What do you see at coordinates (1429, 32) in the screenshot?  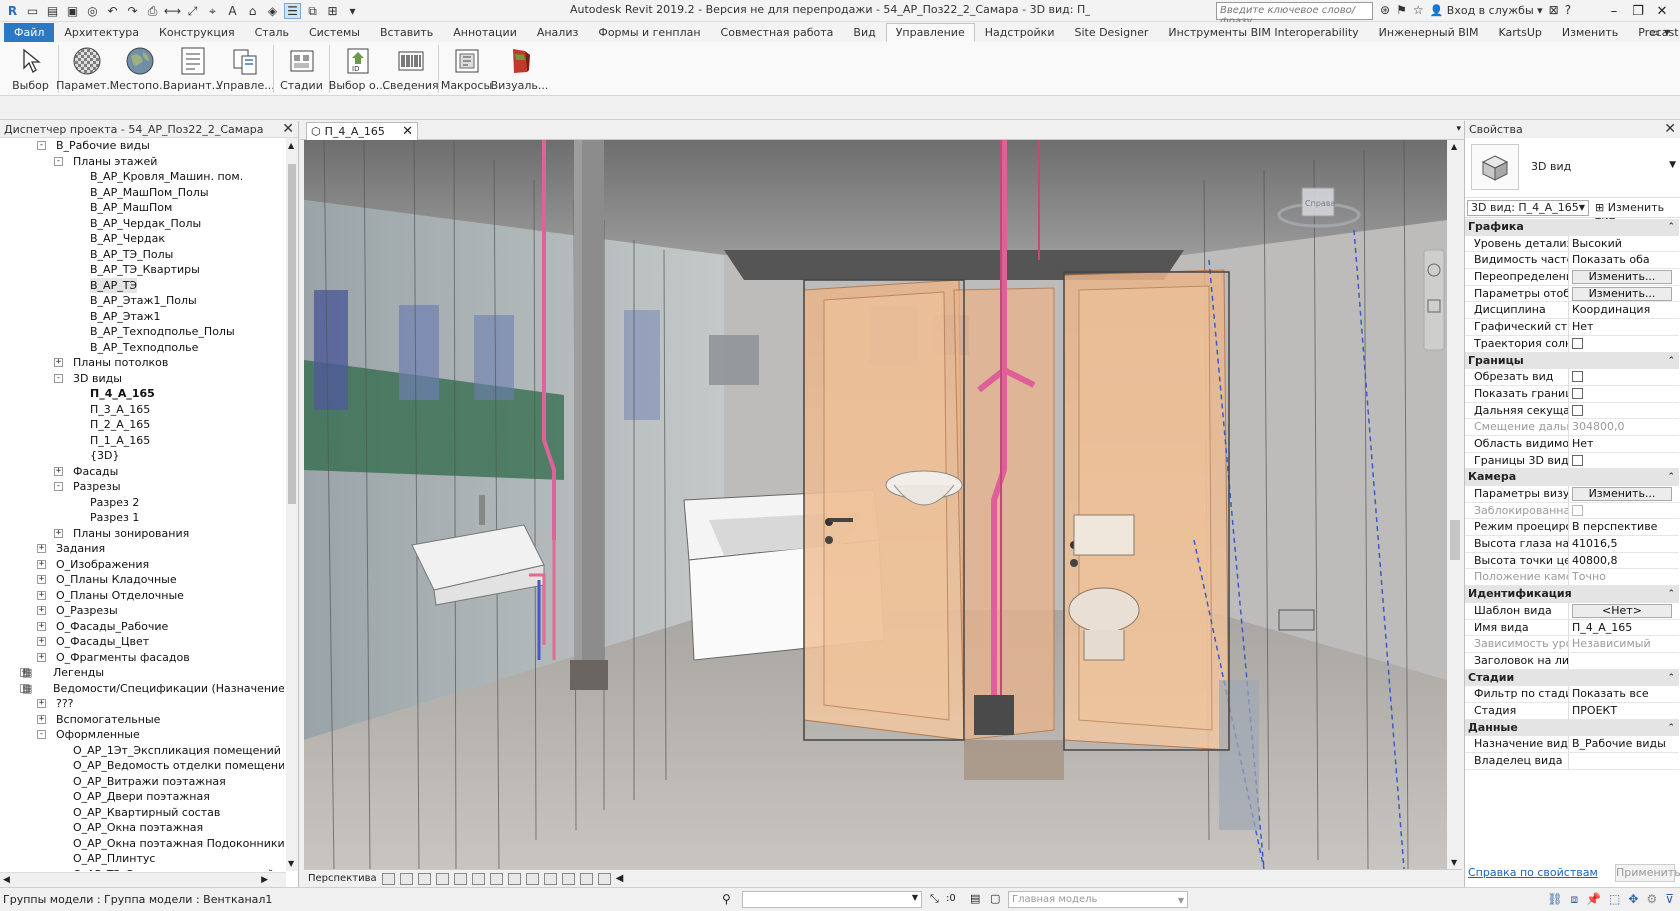 I see `tab-15: Инженерный BIM` at bounding box center [1429, 32].